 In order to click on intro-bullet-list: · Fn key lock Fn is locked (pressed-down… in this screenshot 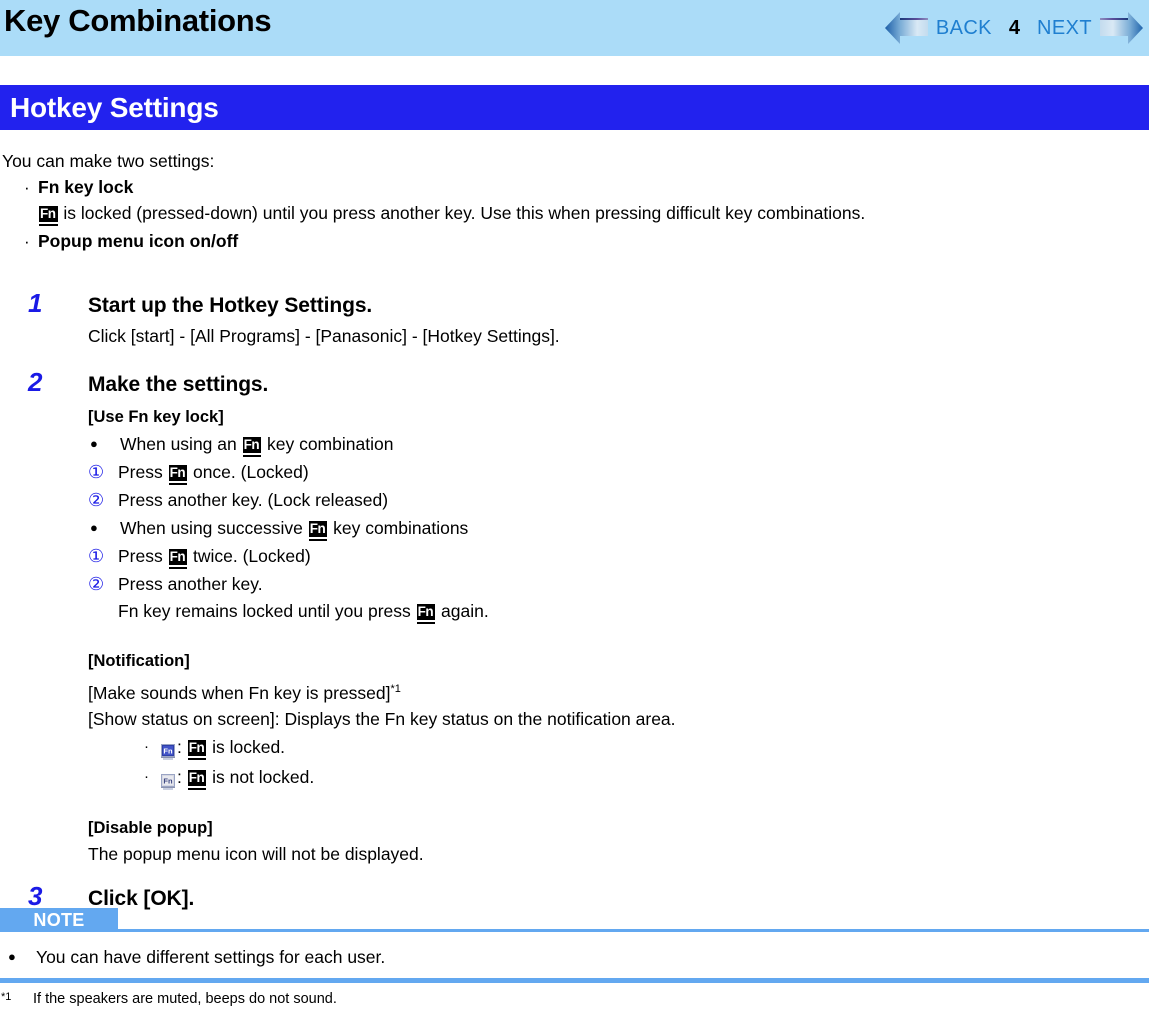, I will do `click(574, 214)`.